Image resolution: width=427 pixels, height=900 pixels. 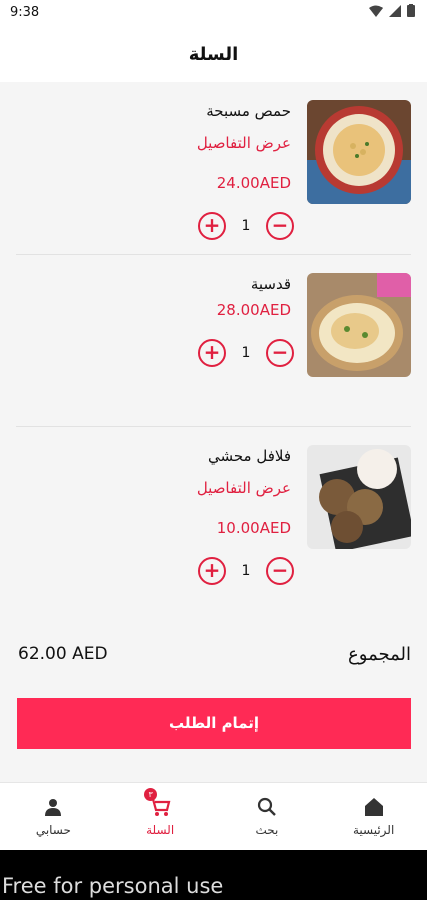 I want to click on signal-icon, so click(x=395, y=10).